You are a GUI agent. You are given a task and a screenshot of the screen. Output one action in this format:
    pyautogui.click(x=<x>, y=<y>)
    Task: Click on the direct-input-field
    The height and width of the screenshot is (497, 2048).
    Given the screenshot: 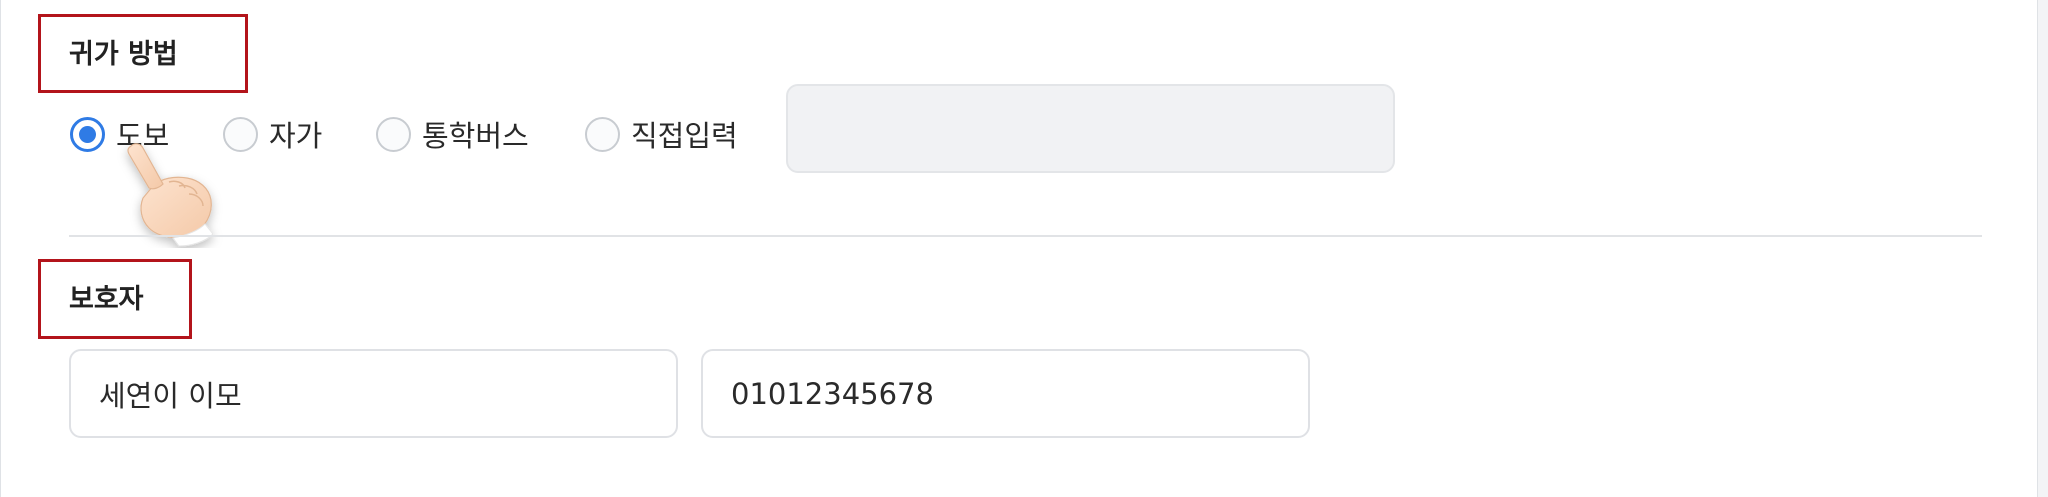 What is the action you would take?
    pyautogui.click(x=1090, y=128)
    